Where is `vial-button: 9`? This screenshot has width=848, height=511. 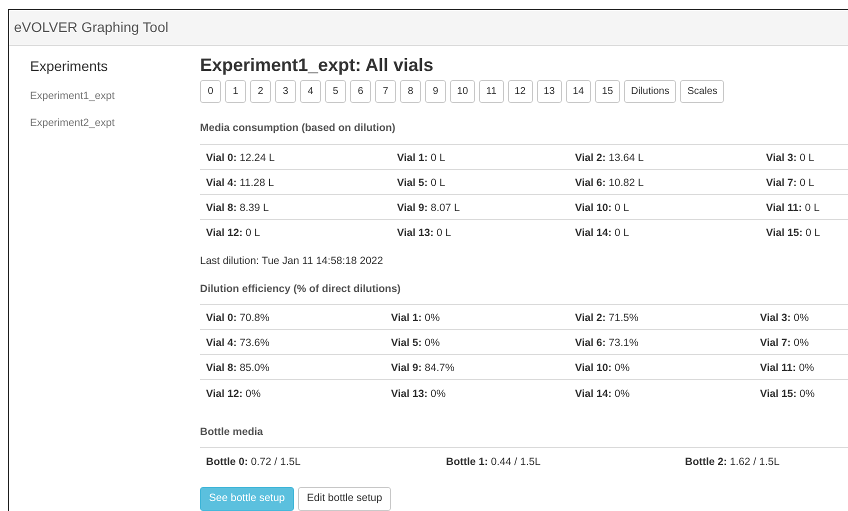 vial-button: 9 is located at coordinates (435, 91).